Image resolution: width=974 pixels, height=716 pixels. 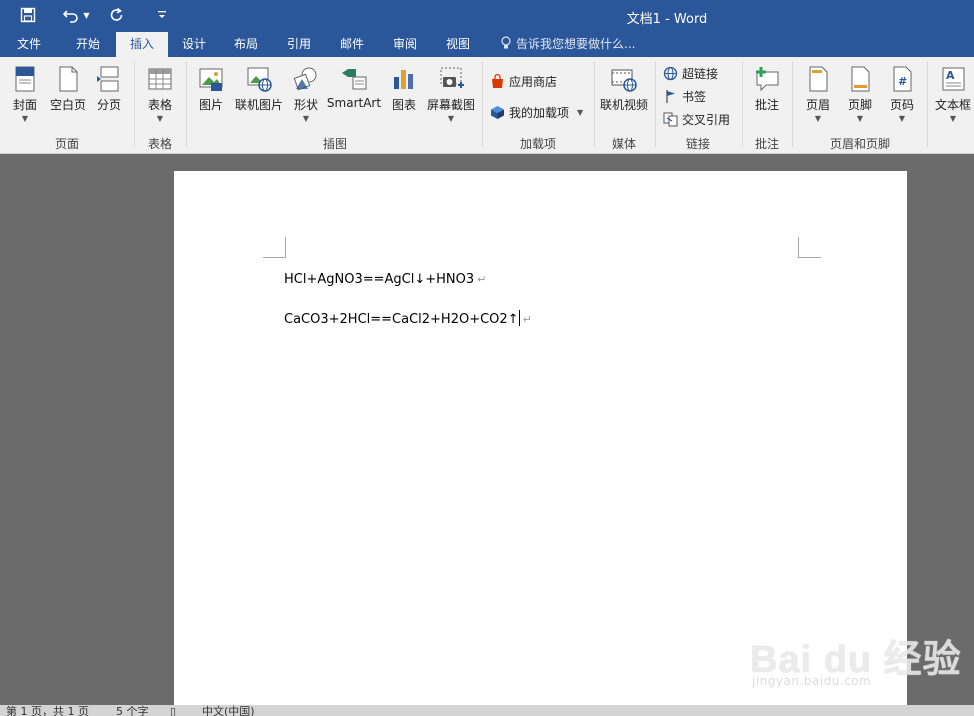 I want to click on group-label-header-footer: 页眉和页脚, so click(x=859, y=144).